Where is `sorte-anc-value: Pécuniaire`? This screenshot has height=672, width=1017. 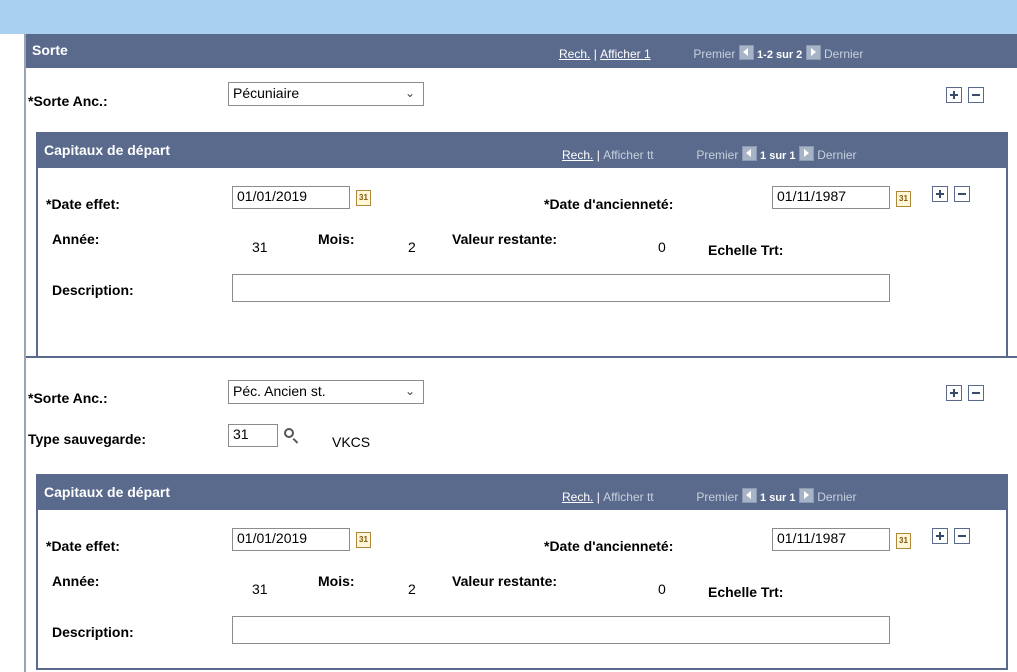
sorte-anc-value: Pécuniaire is located at coordinates (266, 93).